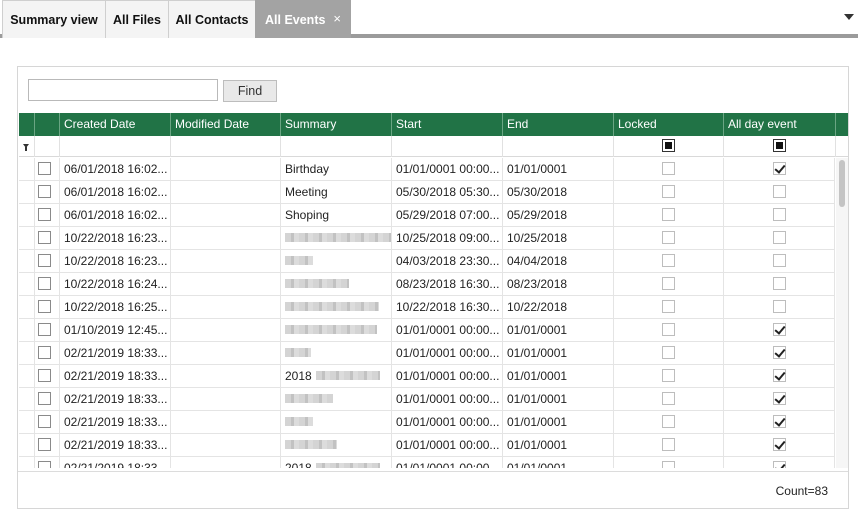 Image resolution: width=858 pixels, height=519 pixels. What do you see at coordinates (780, 124) in the screenshot?
I see `header-all-day-event: All day event` at bounding box center [780, 124].